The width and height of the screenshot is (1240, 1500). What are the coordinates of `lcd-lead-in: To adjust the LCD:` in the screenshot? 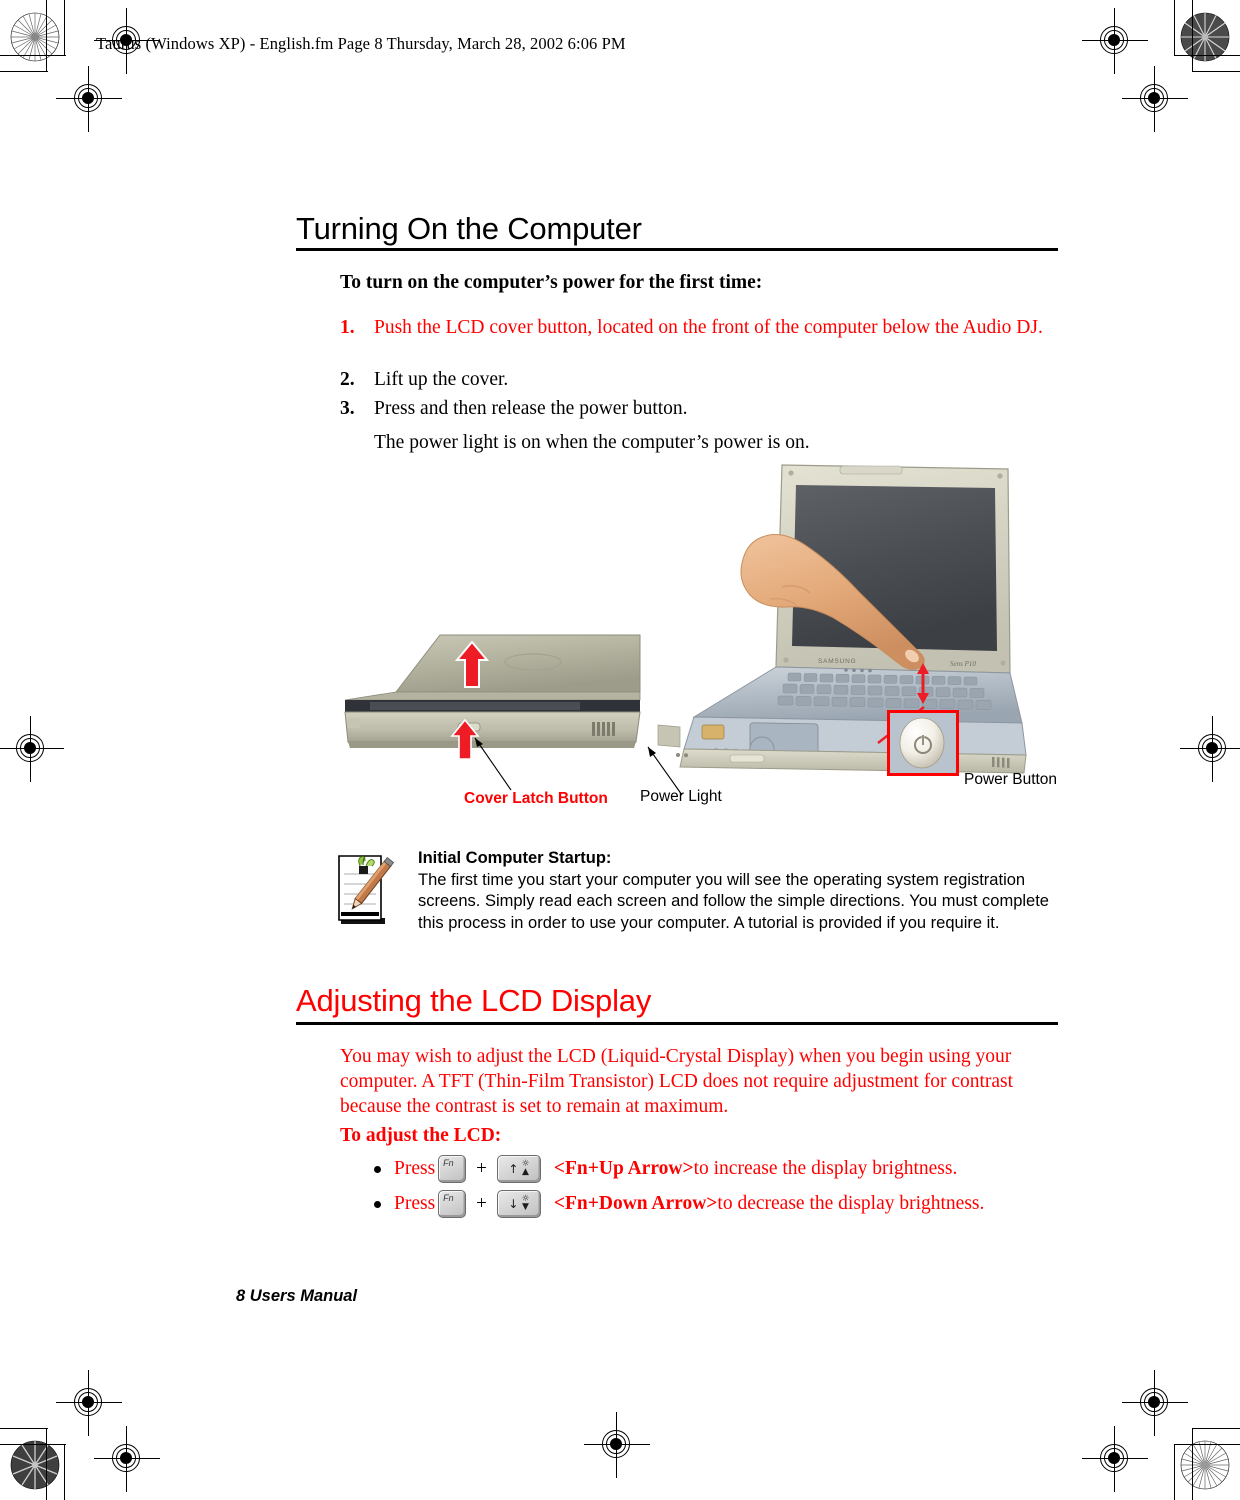 It's located at (421, 1135).